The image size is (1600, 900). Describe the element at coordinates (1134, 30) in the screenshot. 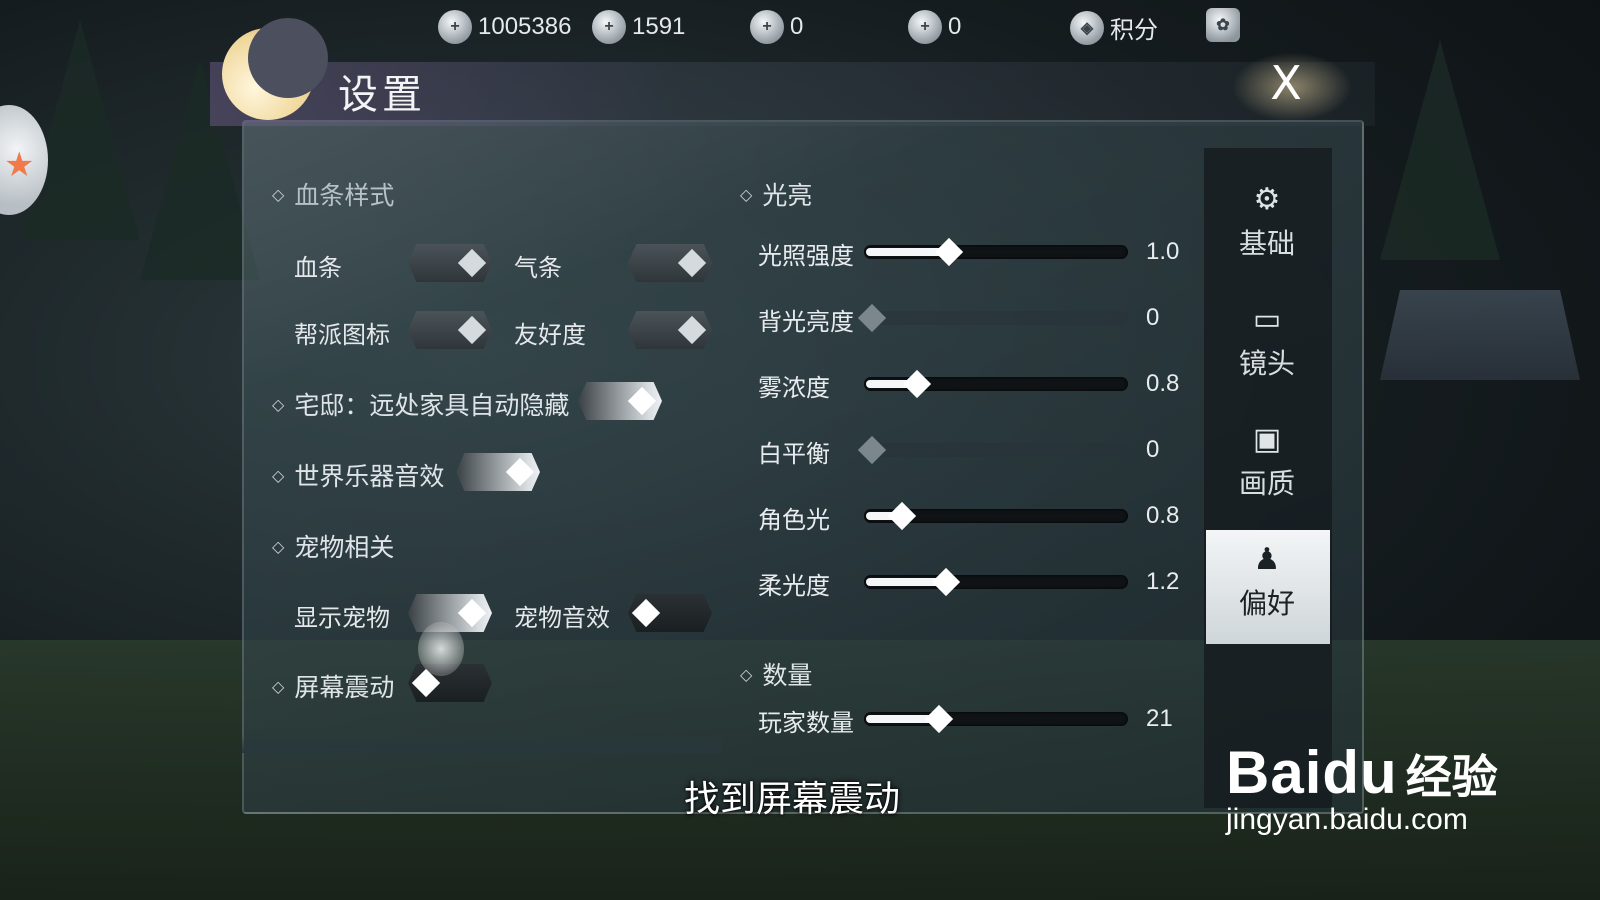

I see `points-label: 积分` at that location.